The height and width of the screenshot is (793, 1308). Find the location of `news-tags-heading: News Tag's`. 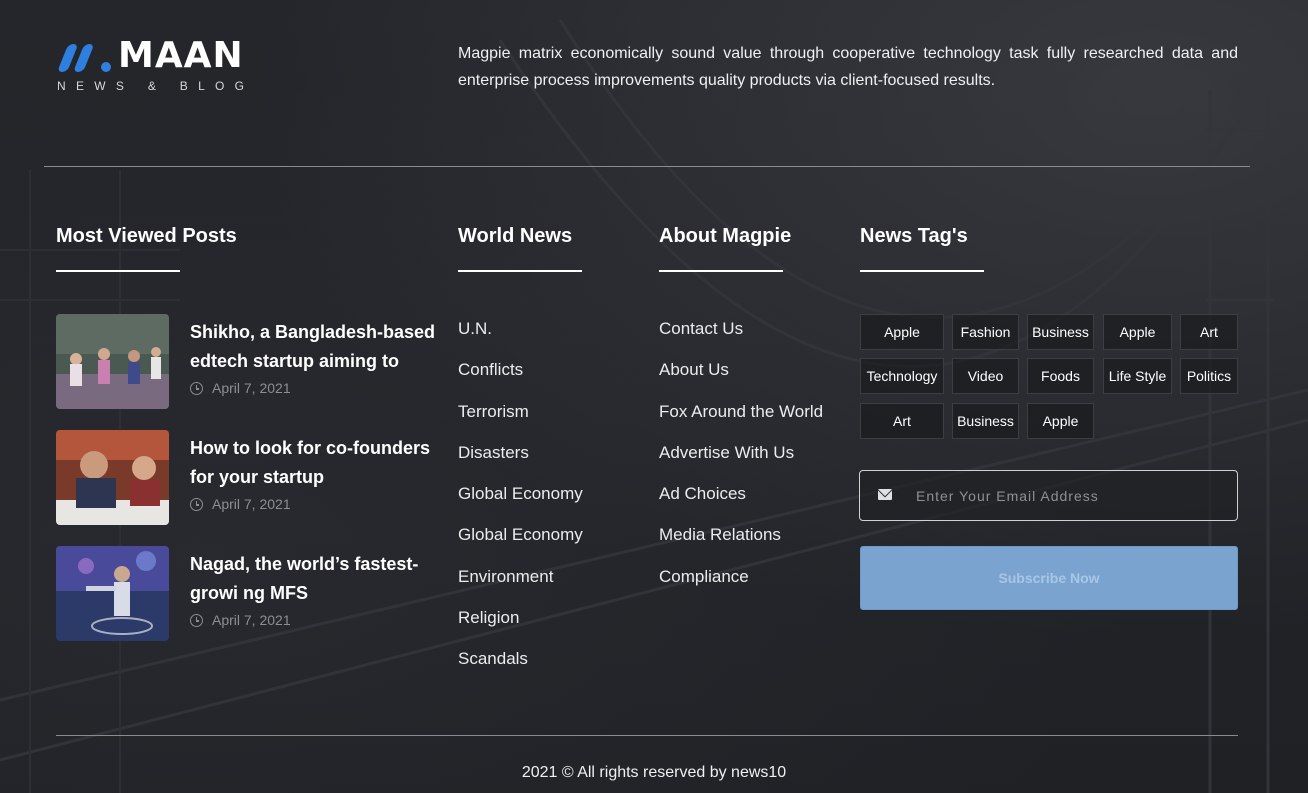

news-tags-heading: News Tag's is located at coordinates (914, 236).